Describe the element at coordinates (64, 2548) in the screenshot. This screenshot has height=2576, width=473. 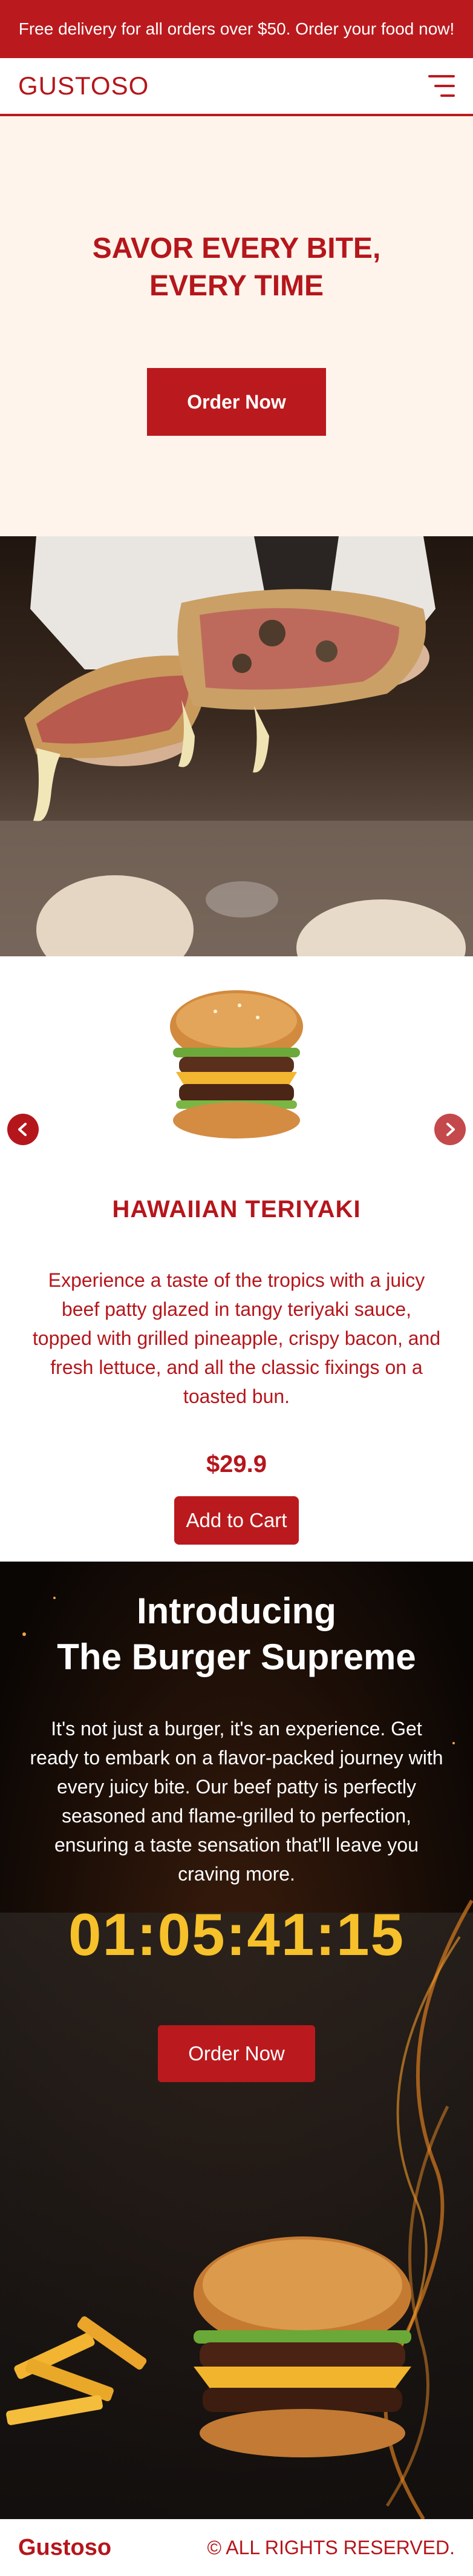
I see `footer-logo: Gustoso` at that location.